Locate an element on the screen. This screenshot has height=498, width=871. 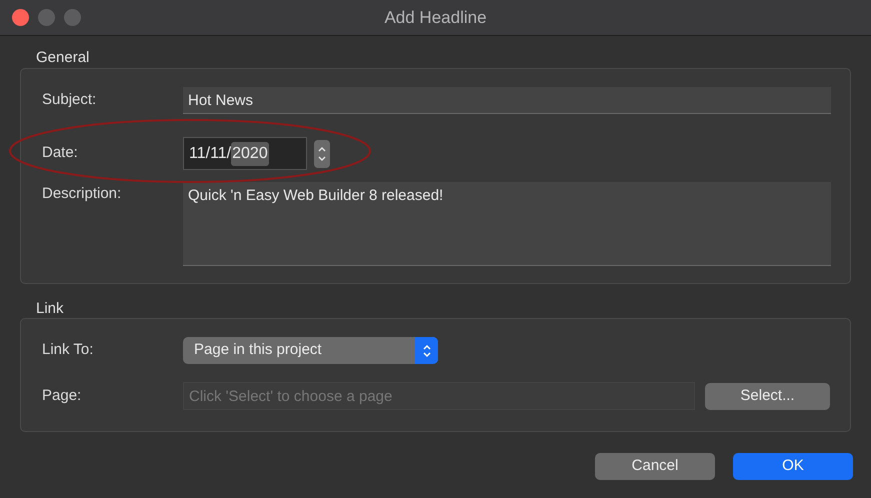
field-label: Page: is located at coordinates (62, 396).